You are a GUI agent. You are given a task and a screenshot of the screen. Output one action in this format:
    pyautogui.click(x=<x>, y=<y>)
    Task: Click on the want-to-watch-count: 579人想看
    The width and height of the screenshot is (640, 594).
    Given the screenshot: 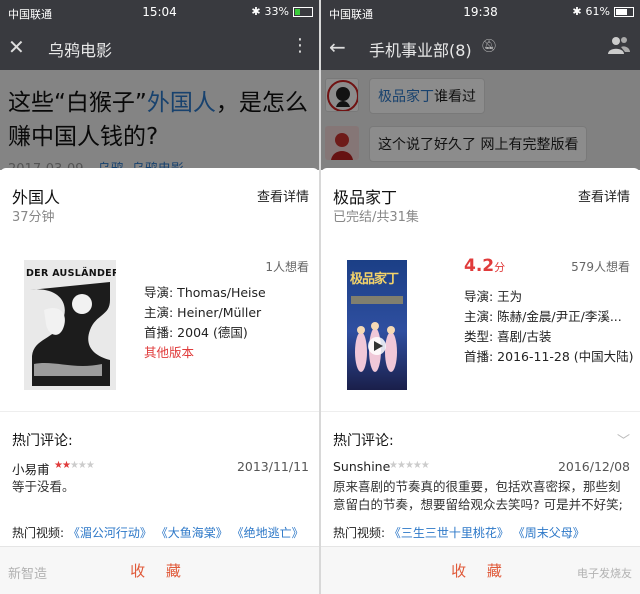 What is the action you would take?
    pyautogui.click(x=600, y=267)
    